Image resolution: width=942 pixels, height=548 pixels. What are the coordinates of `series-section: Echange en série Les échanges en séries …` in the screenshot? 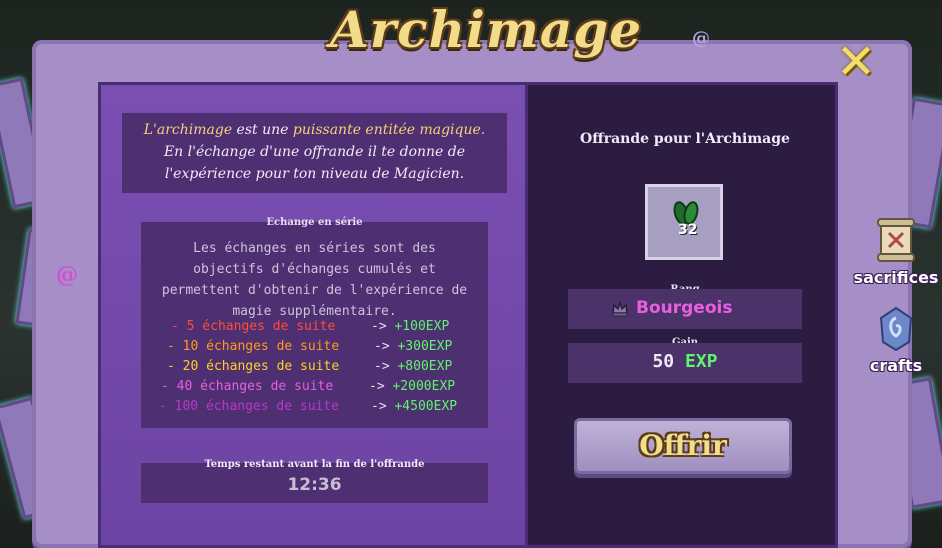 It's located at (314, 322).